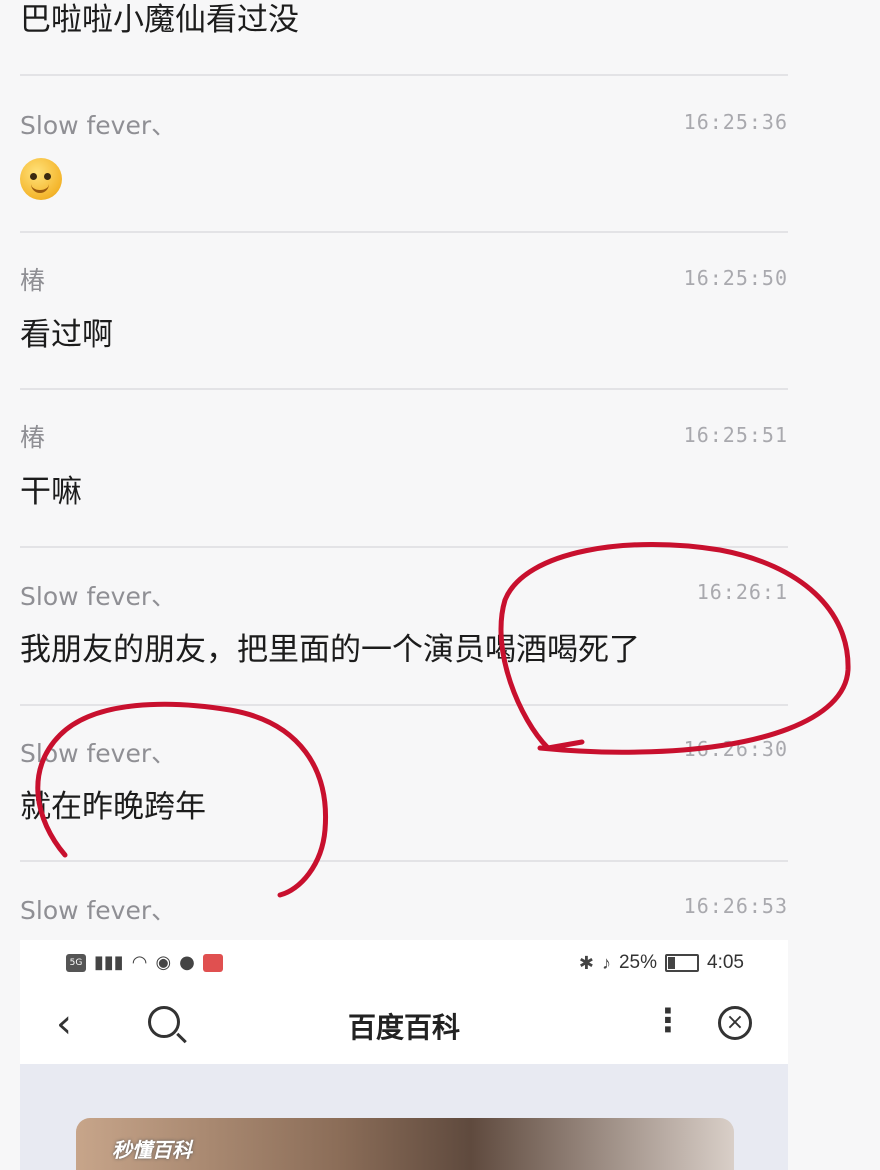  I want to click on close-icon: ×, so click(735, 1023).